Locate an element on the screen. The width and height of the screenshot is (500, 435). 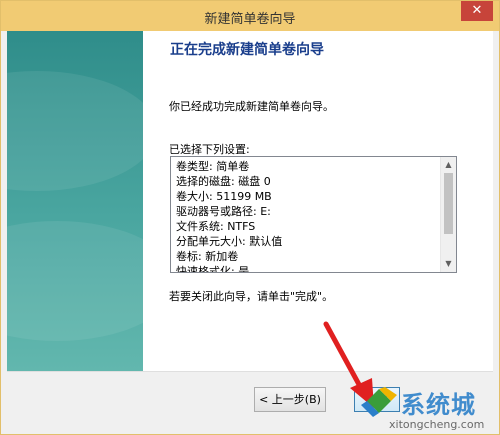
scroll-down-icon: ▼ is located at coordinates (448, 264).